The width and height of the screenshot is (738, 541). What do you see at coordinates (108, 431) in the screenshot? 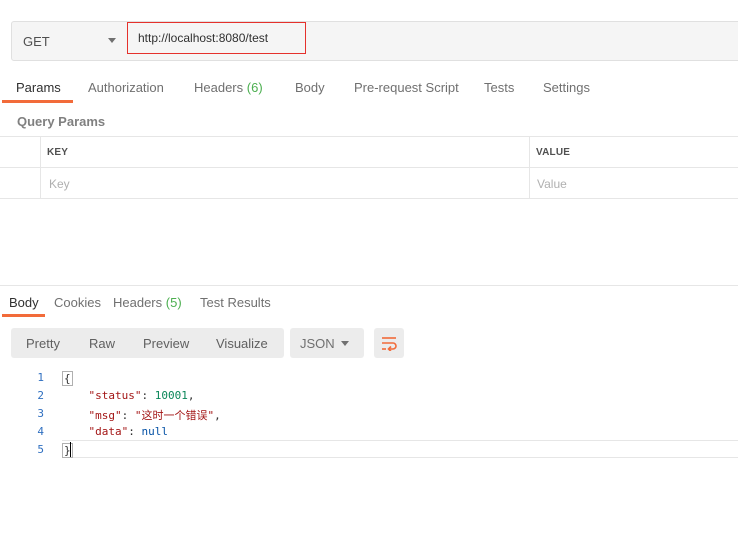
I see `json-key: "data"` at bounding box center [108, 431].